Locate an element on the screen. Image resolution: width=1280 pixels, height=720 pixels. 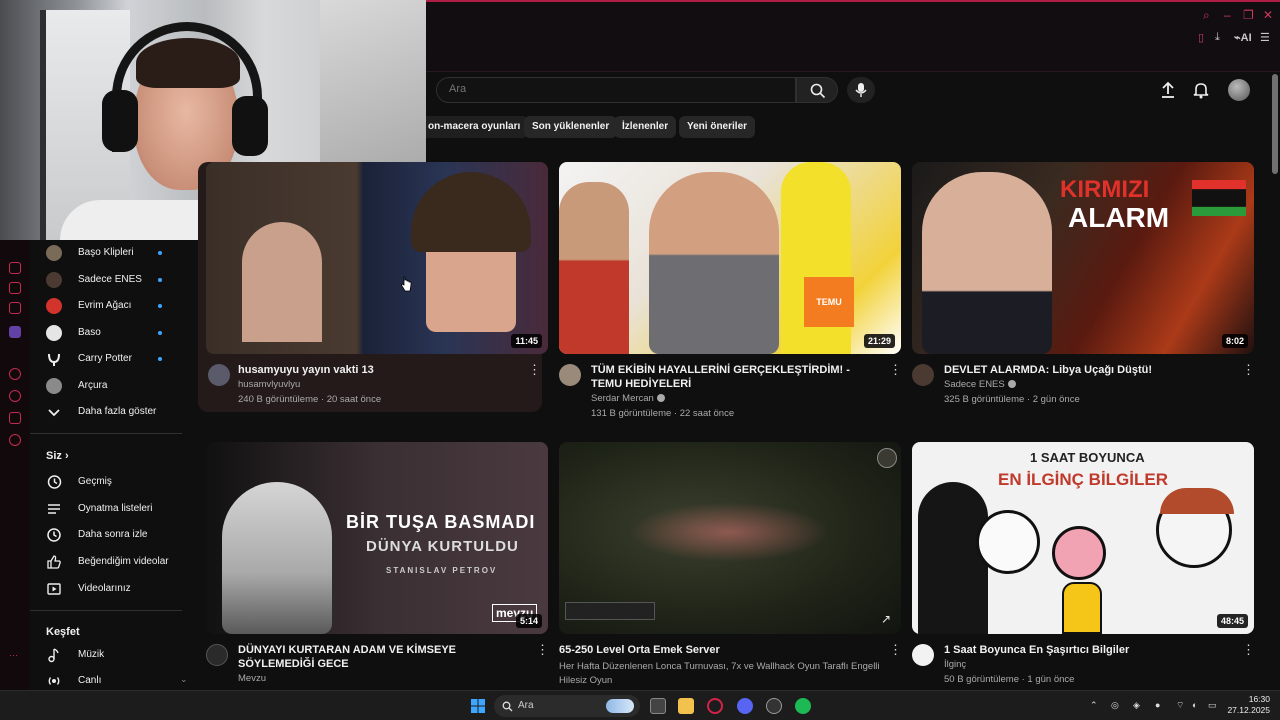
clock-icon is located at coordinates (15, 396).